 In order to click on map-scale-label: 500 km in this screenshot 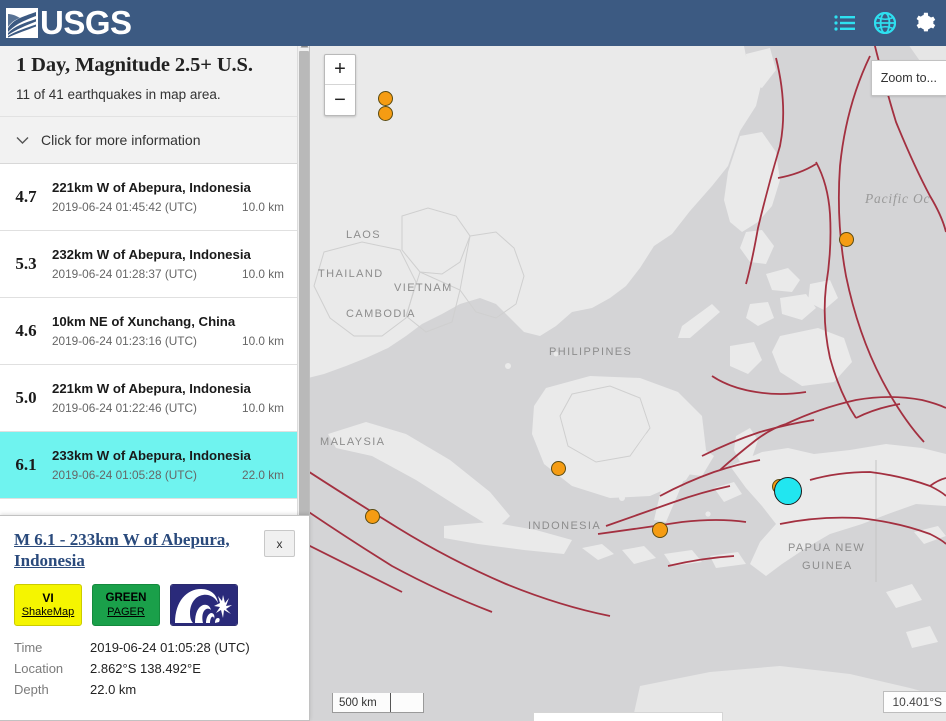, I will do `click(358, 702)`.